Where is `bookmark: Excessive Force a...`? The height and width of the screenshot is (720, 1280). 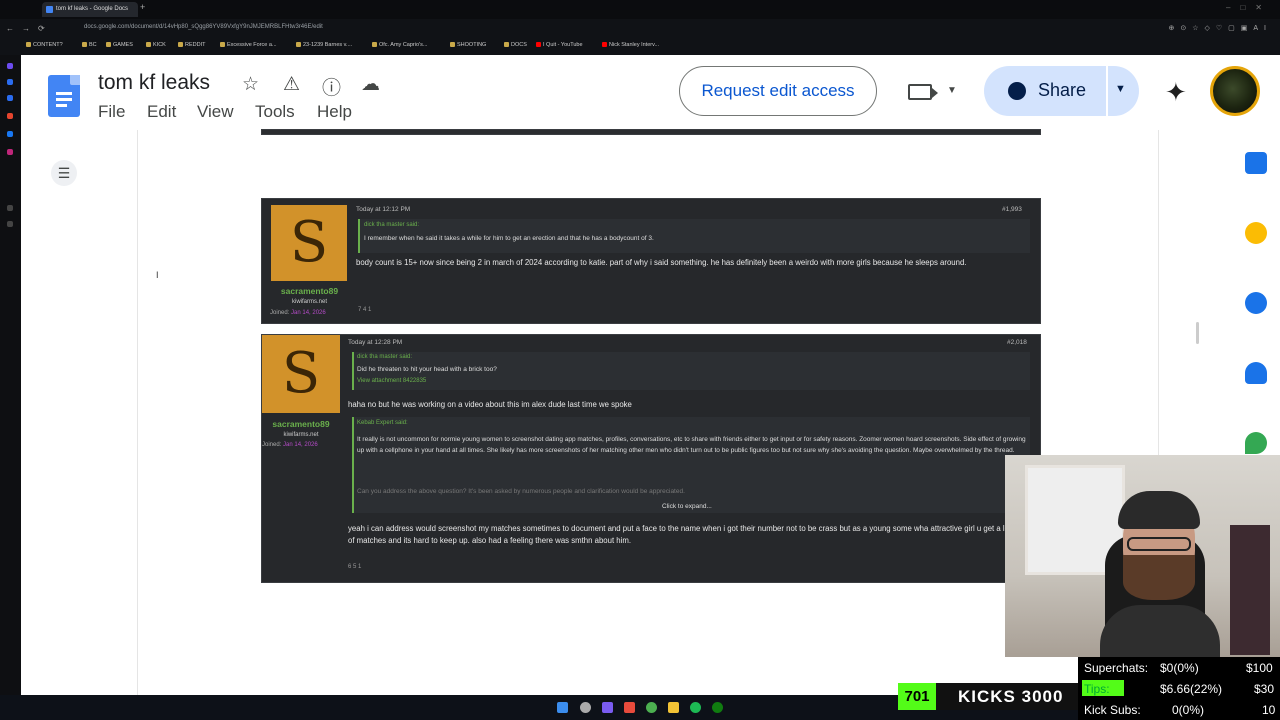 bookmark: Excessive Force a... is located at coordinates (248, 45).